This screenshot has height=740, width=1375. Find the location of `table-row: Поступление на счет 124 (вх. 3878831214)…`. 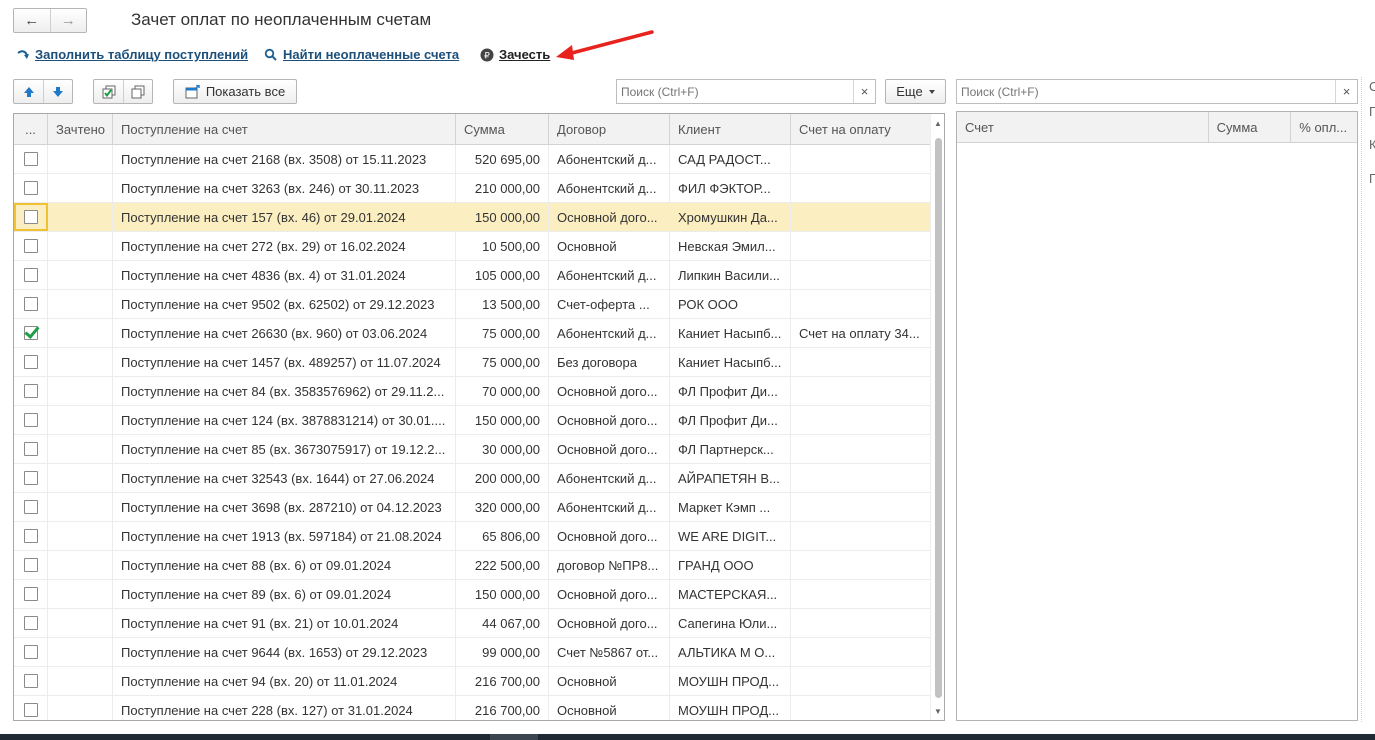

table-row: Поступление на счет 124 (вх. 3878831214)… is located at coordinates (479, 420).